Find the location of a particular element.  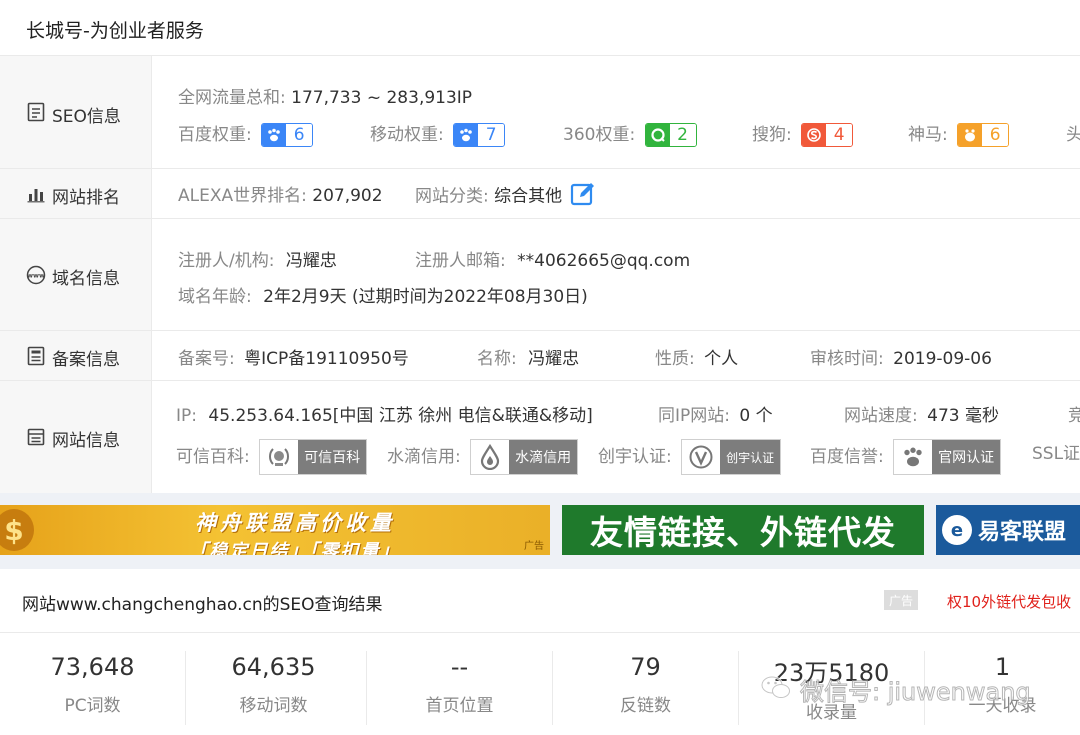

same-ip-sites: 同IP网站: 0 个 is located at coordinates (715, 413).